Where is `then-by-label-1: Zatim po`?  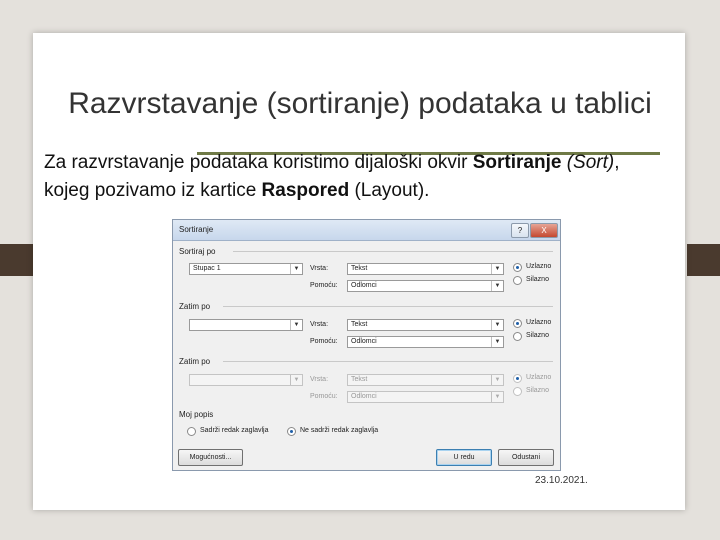 then-by-label-1: Zatim po is located at coordinates (195, 306).